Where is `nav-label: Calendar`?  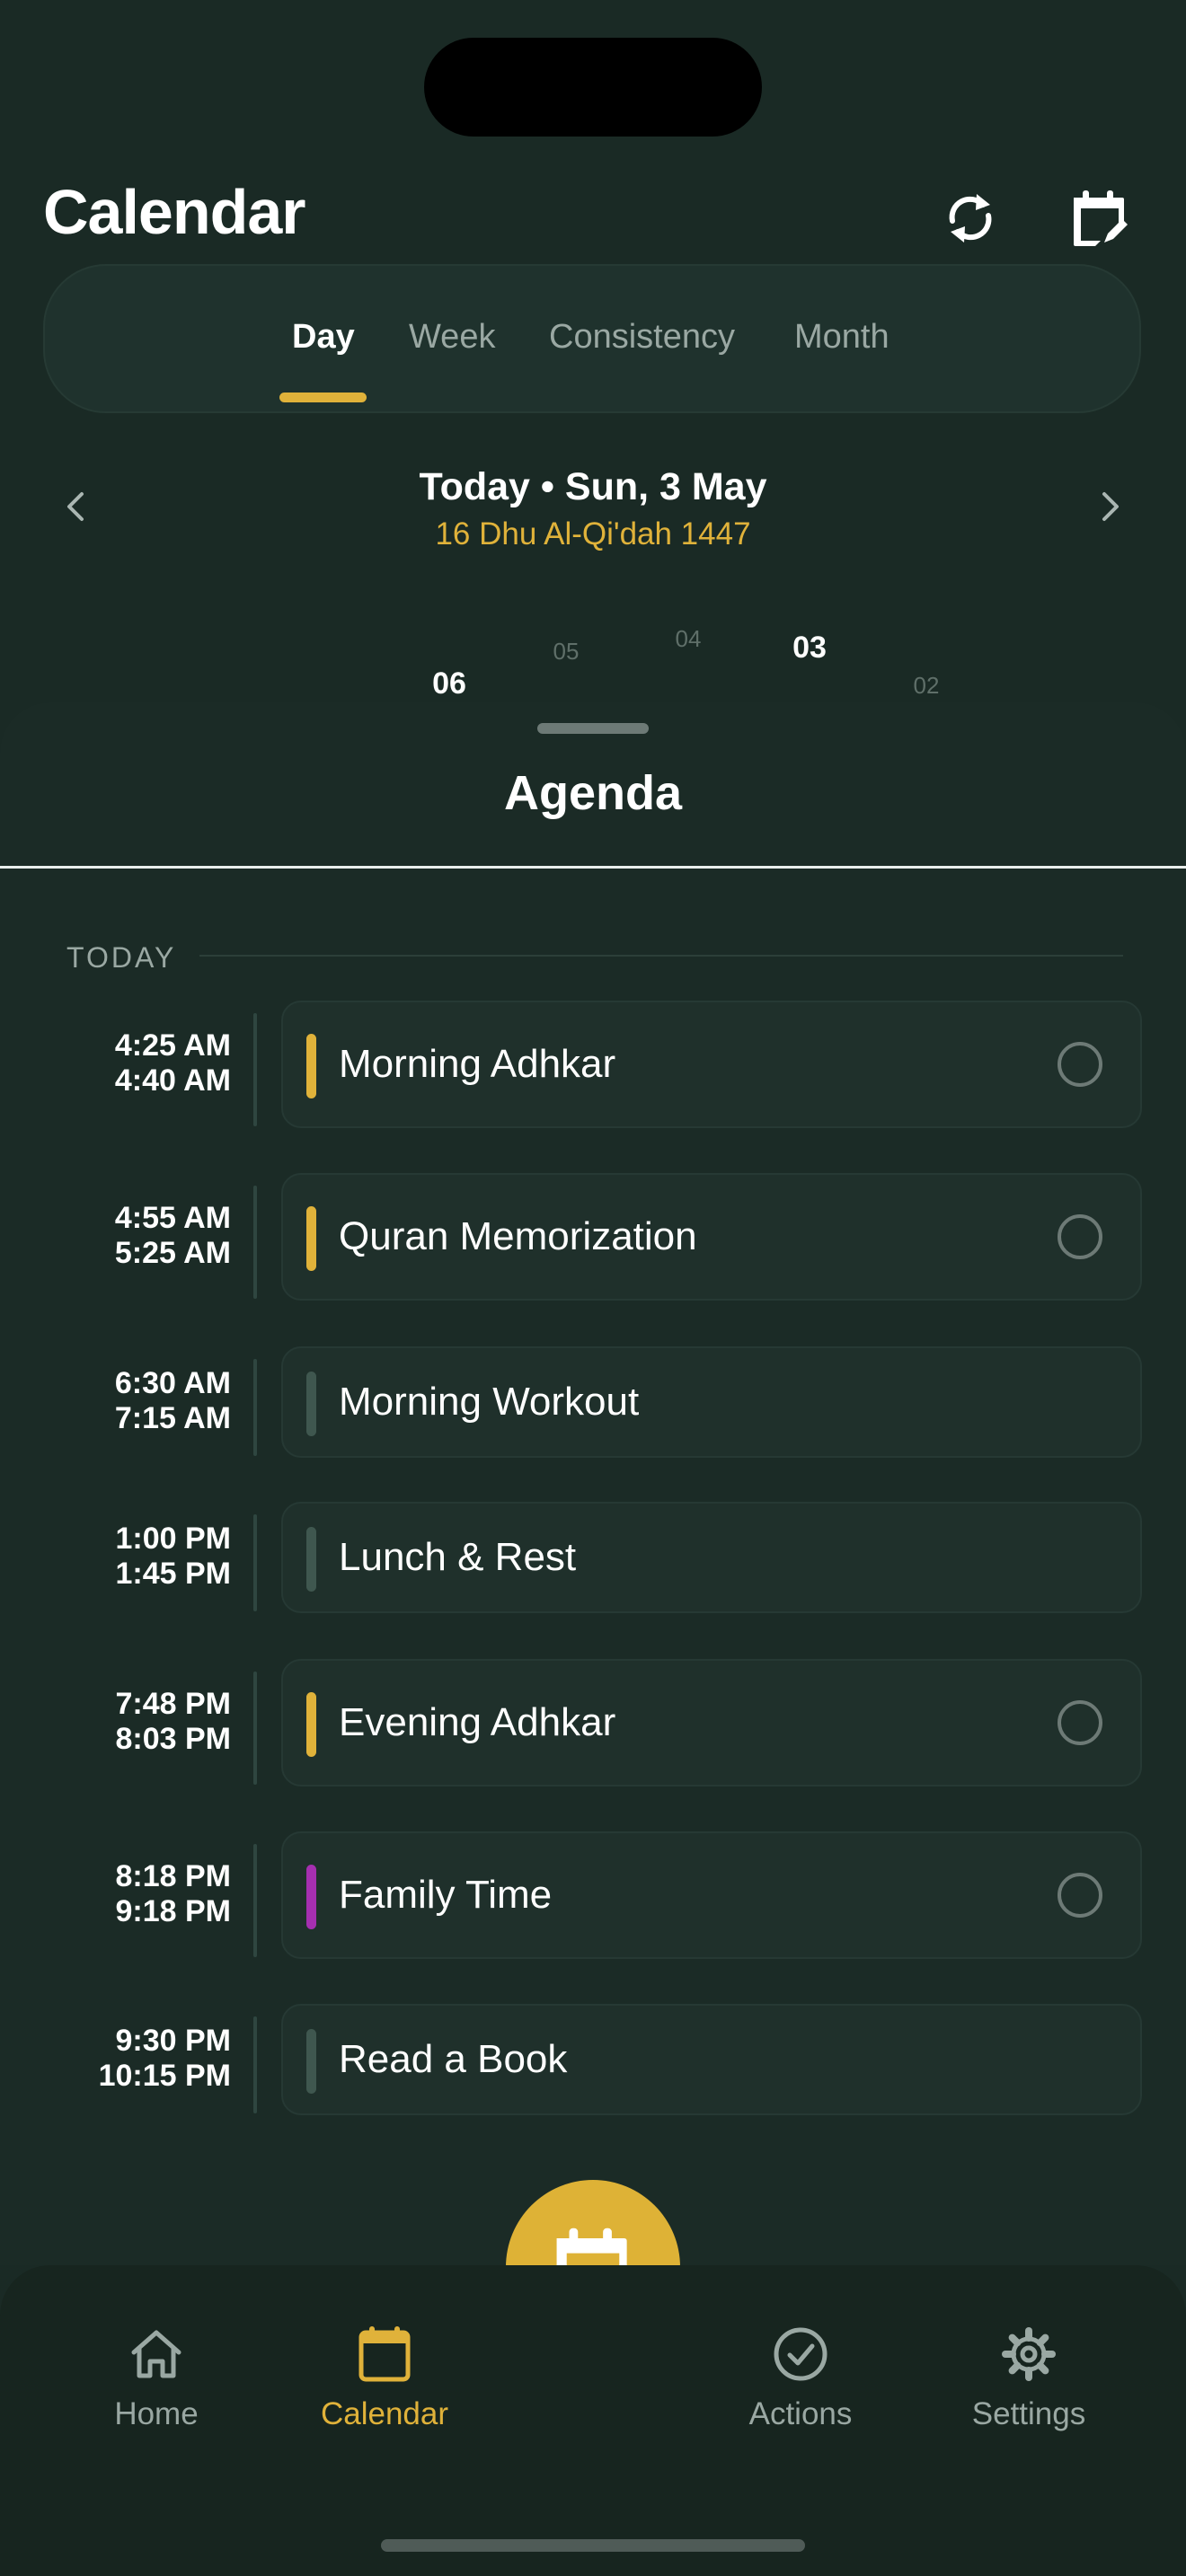
nav-label: Calendar is located at coordinates (384, 2413).